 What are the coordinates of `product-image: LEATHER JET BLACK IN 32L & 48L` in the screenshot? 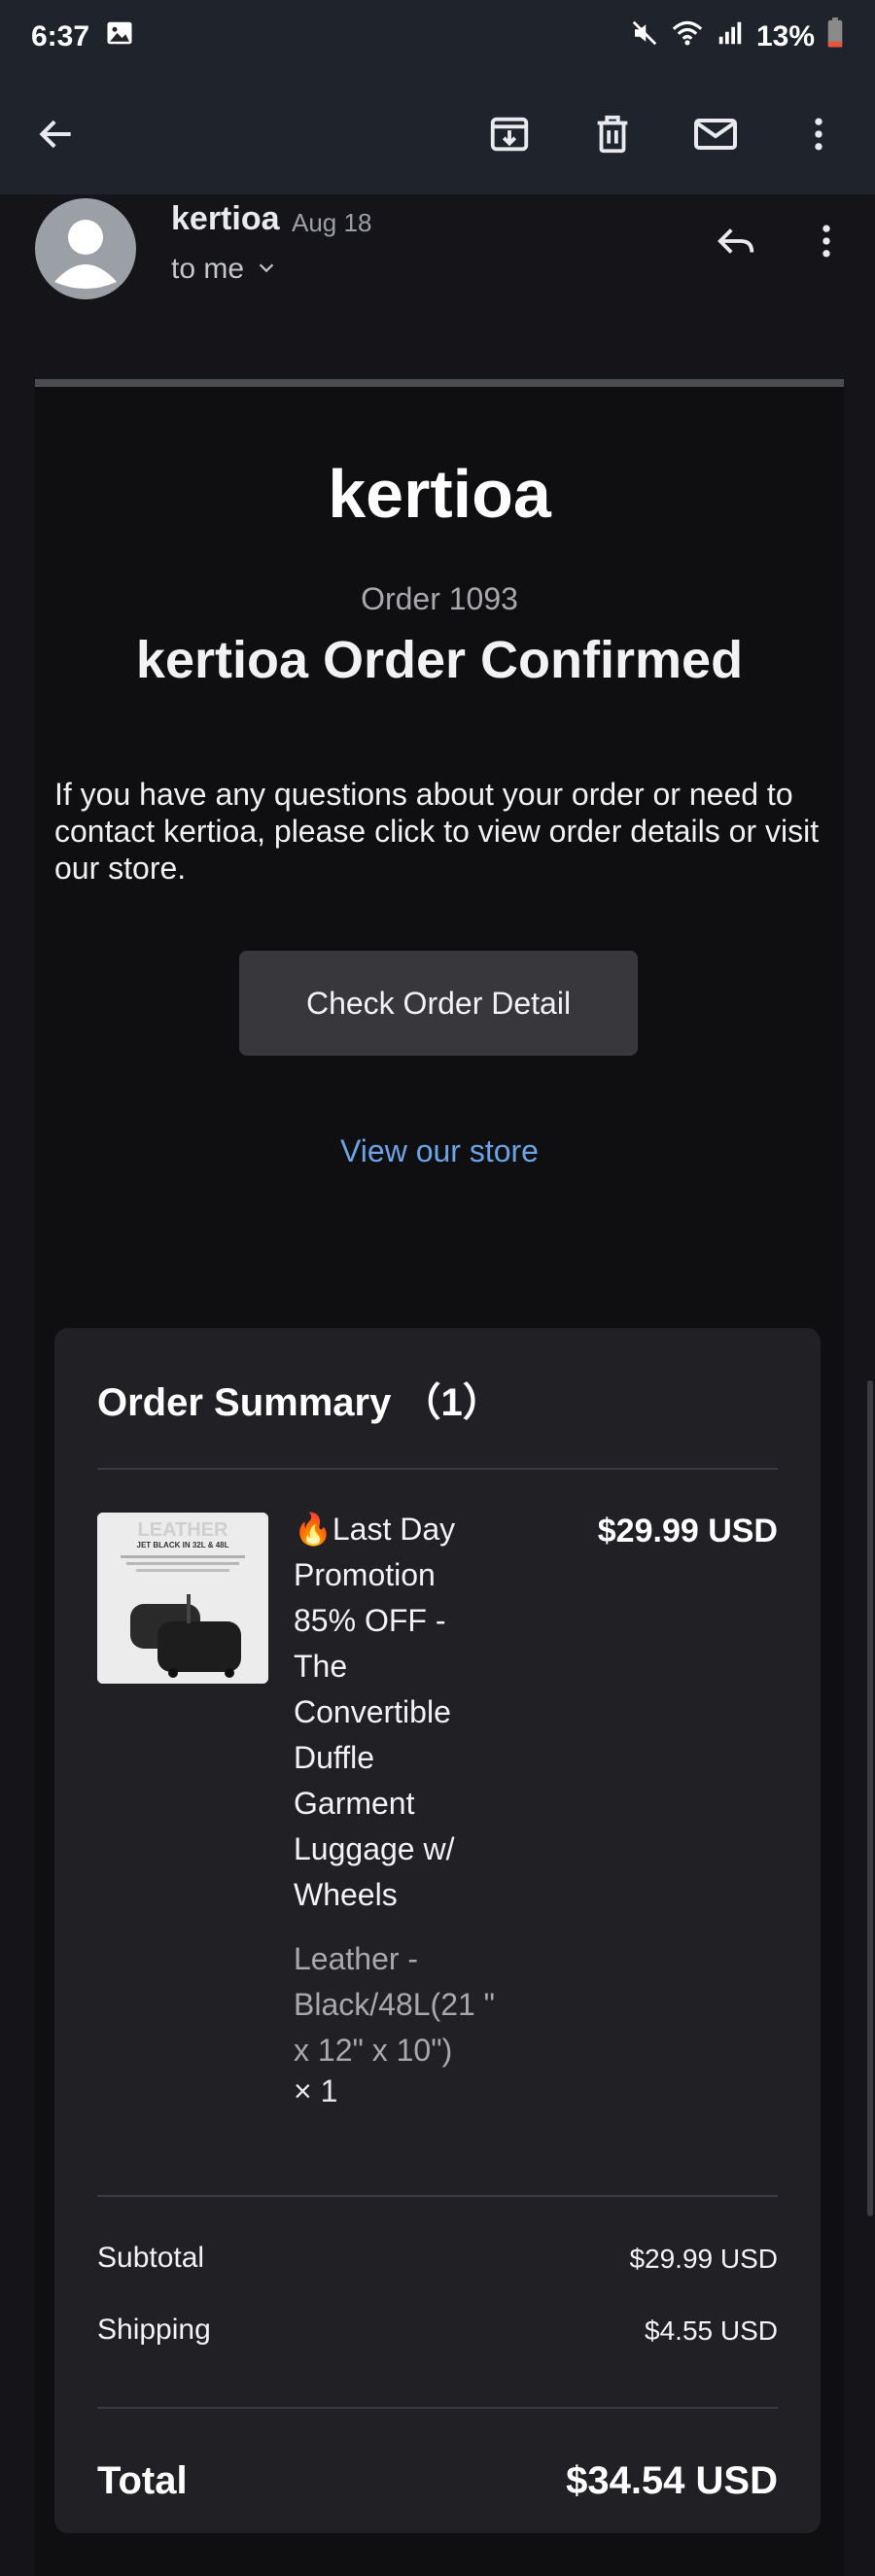 It's located at (182, 1599).